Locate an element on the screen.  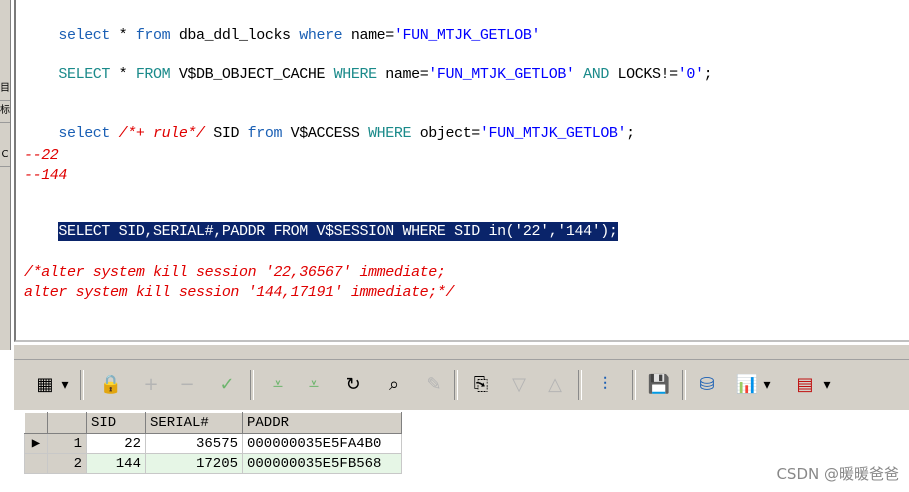
grid-corner is located at coordinates (36, 423).